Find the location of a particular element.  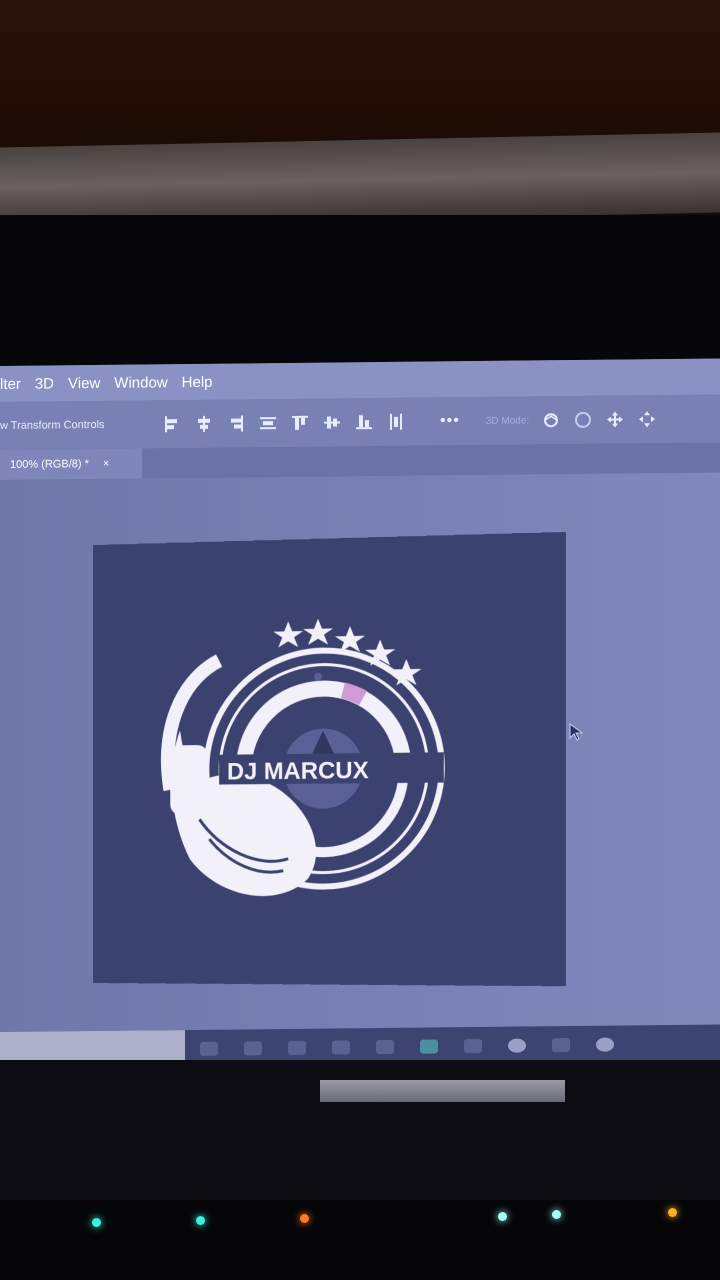

options-bar: w Transform Controls ••• 3D Mode: is located at coordinates (360, 422).